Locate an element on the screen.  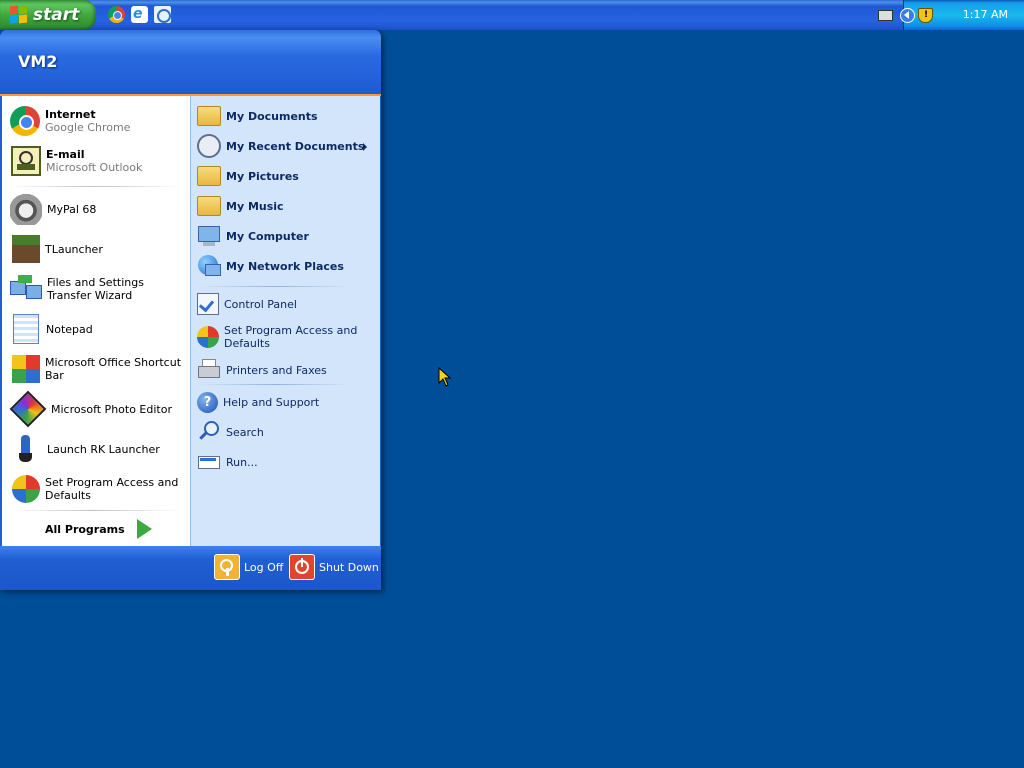
system-printers-faxes: Printers and Faxes is located at coordinates (286, 370).